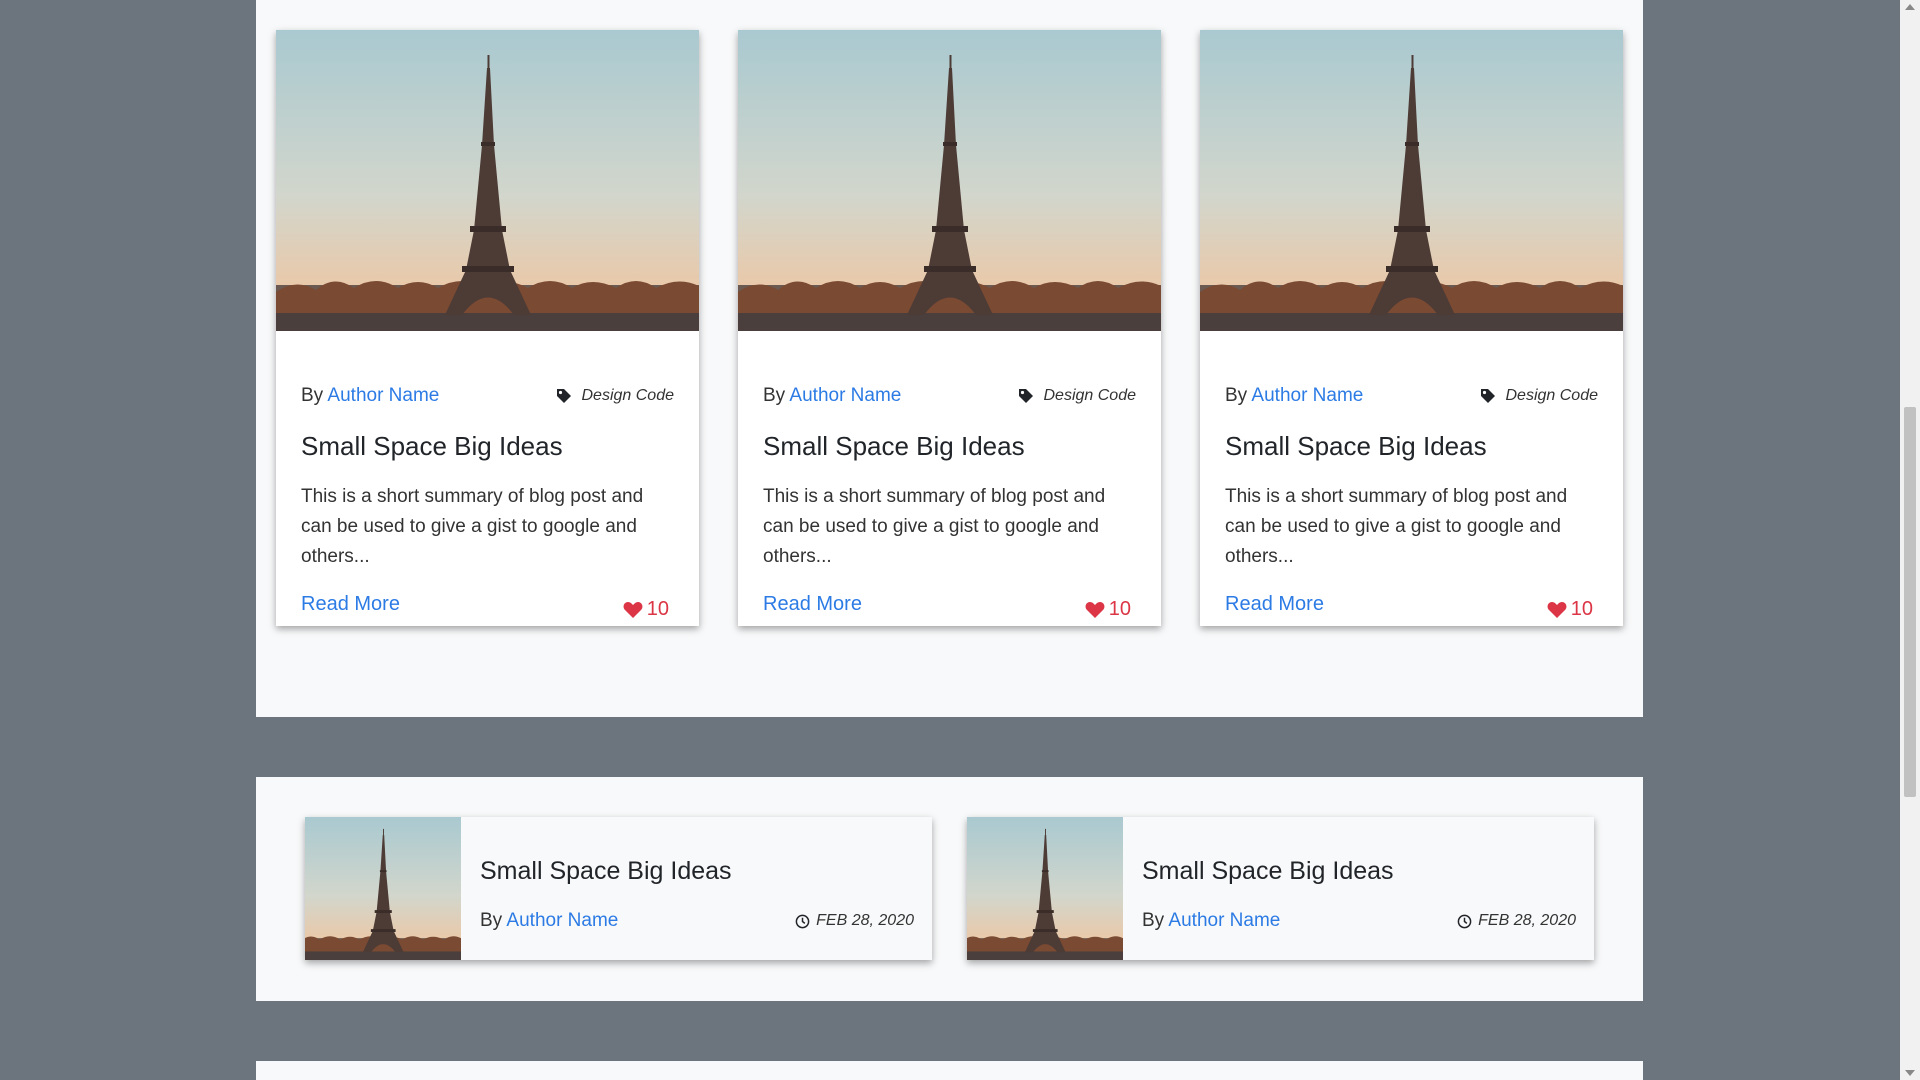 This screenshot has height=1080, width=1920. Describe the element at coordinates (949, 1070) in the screenshot. I see `next-section` at that location.